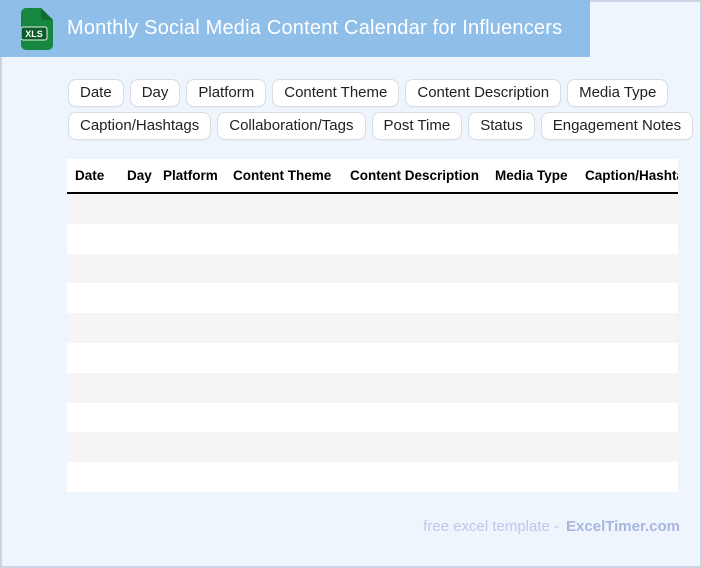  I want to click on column-chip: Engagement Notes, so click(617, 126).